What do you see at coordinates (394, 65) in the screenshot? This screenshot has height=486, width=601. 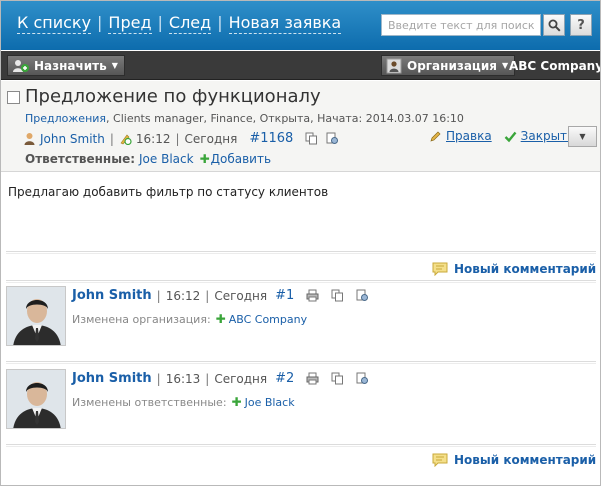 I see `organization-icon` at bounding box center [394, 65].